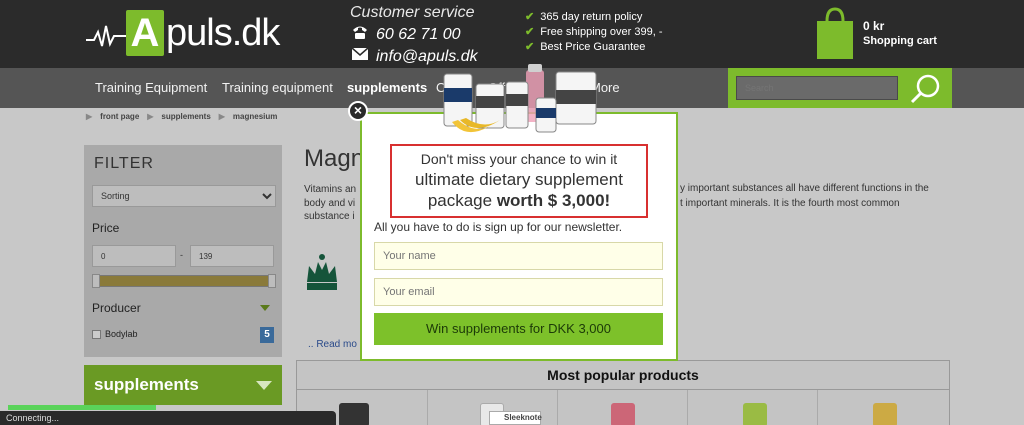 Image resolution: width=1024 pixels, height=425 pixels. What do you see at coordinates (358, 111) in the screenshot?
I see `popup-close-button: ×` at bounding box center [358, 111].